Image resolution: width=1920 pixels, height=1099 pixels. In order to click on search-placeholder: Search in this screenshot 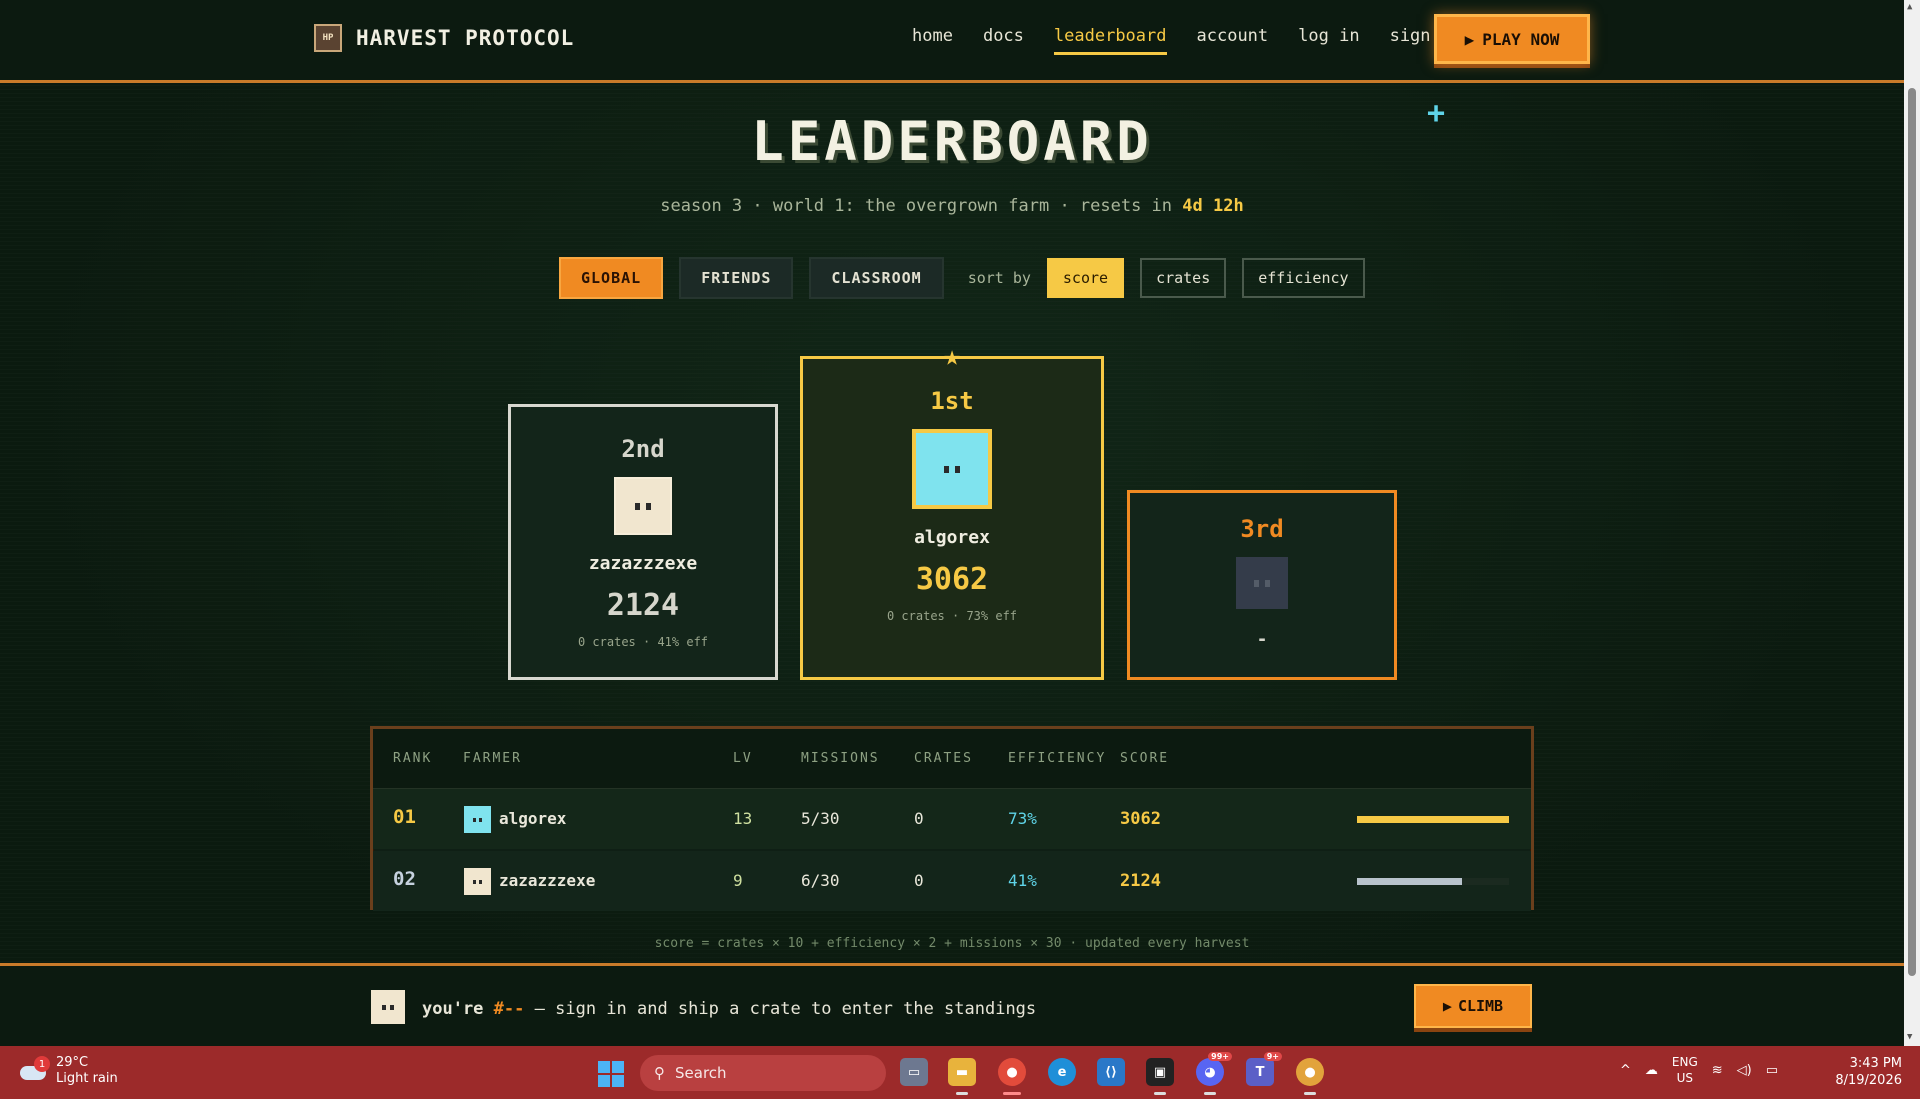, I will do `click(701, 1073)`.